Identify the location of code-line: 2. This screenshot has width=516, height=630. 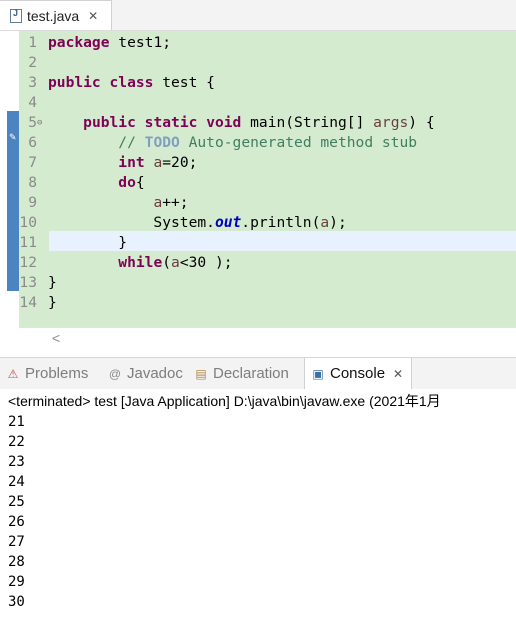
(267, 63).